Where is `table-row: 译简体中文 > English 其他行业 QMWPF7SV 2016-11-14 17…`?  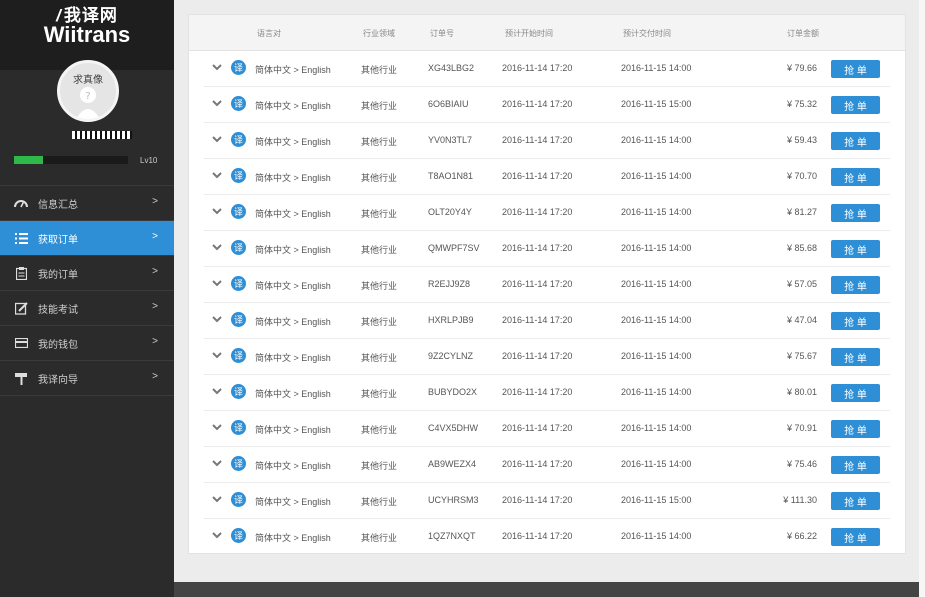 table-row: 译简体中文 > English 其他行业 QMWPF7SV 2016-11-14 17… is located at coordinates (547, 249).